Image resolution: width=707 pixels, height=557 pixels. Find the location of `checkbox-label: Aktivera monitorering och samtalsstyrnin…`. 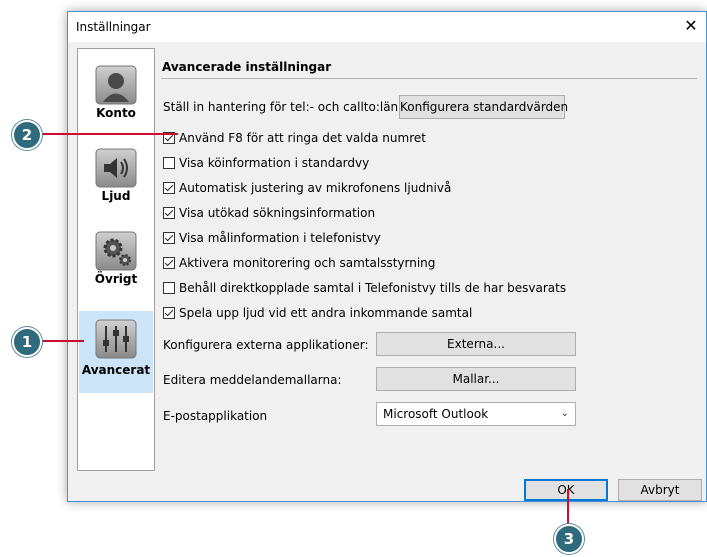

checkbox-label: Aktivera monitorering och samtalsstyrnin… is located at coordinates (307, 263).